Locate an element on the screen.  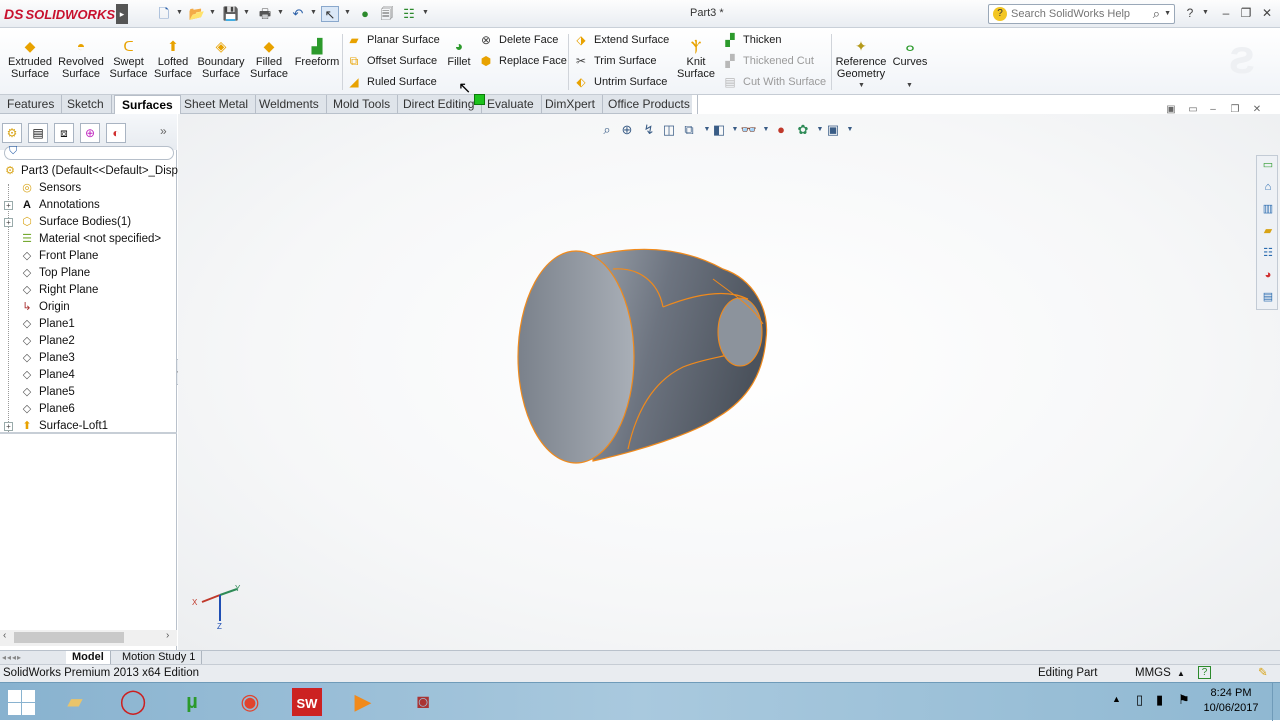
viewport-split-icon: ▣ is located at coordinates (1171, 110).